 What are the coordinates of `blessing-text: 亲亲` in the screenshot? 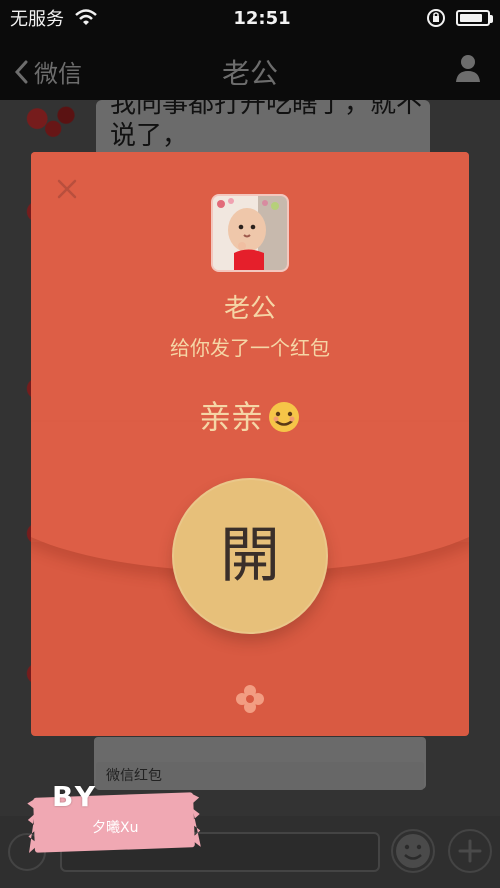 It's located at (230, 417).